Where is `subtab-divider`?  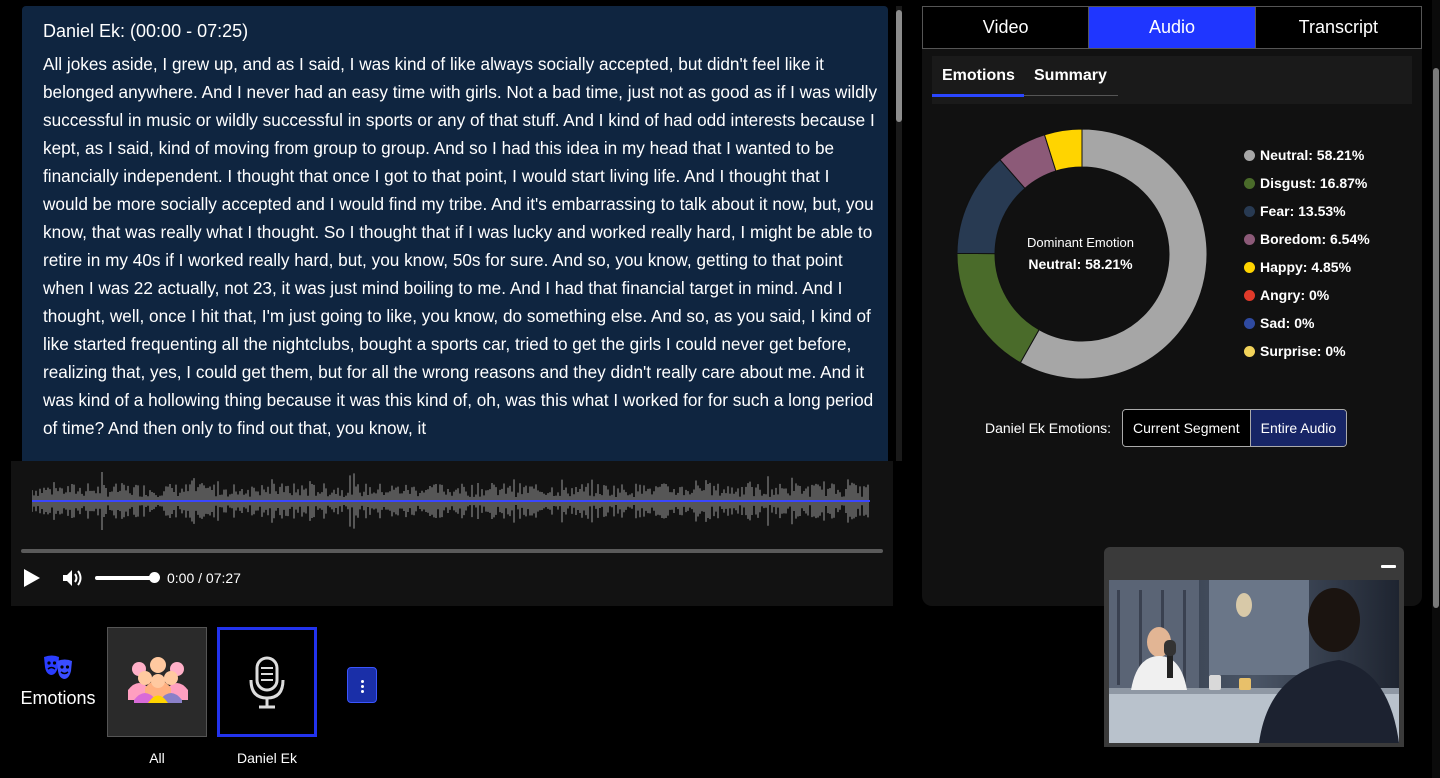
subtab-divider is located at coordinates (1071, 95).